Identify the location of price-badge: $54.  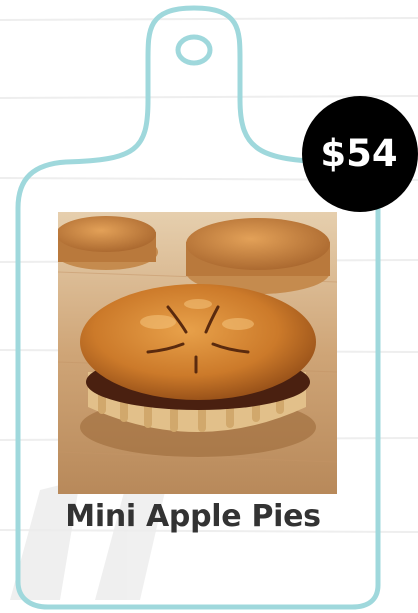
(360, 154).